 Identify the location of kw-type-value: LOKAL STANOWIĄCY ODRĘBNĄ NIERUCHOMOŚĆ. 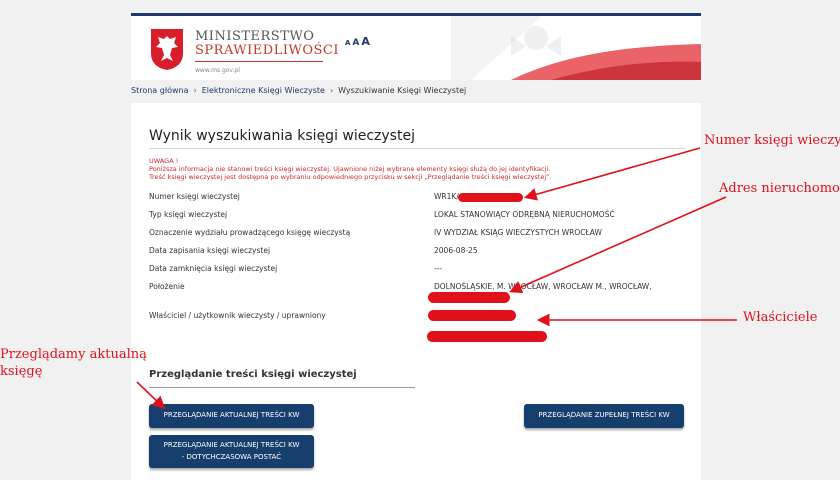
(524, 214).